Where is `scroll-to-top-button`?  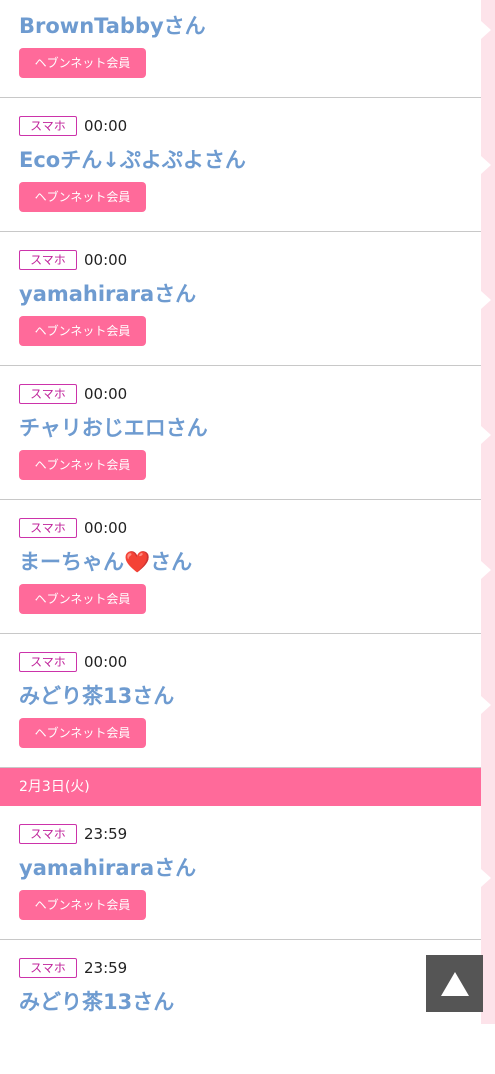
scroll-to-top-button is located at coordinates (454, 983).